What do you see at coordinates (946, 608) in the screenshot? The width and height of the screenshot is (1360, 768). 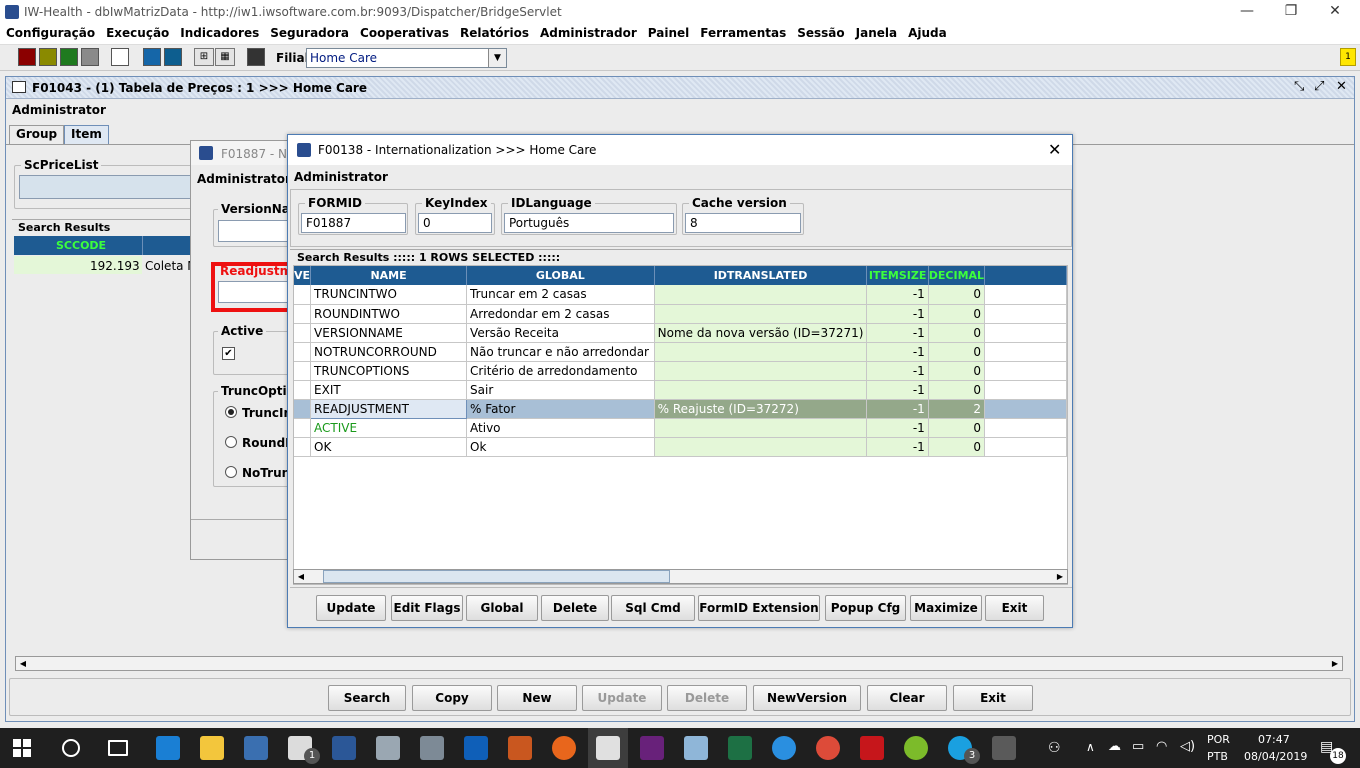 I see `dlg-maximize-button: Maximize` at bounding box center [946, 608].